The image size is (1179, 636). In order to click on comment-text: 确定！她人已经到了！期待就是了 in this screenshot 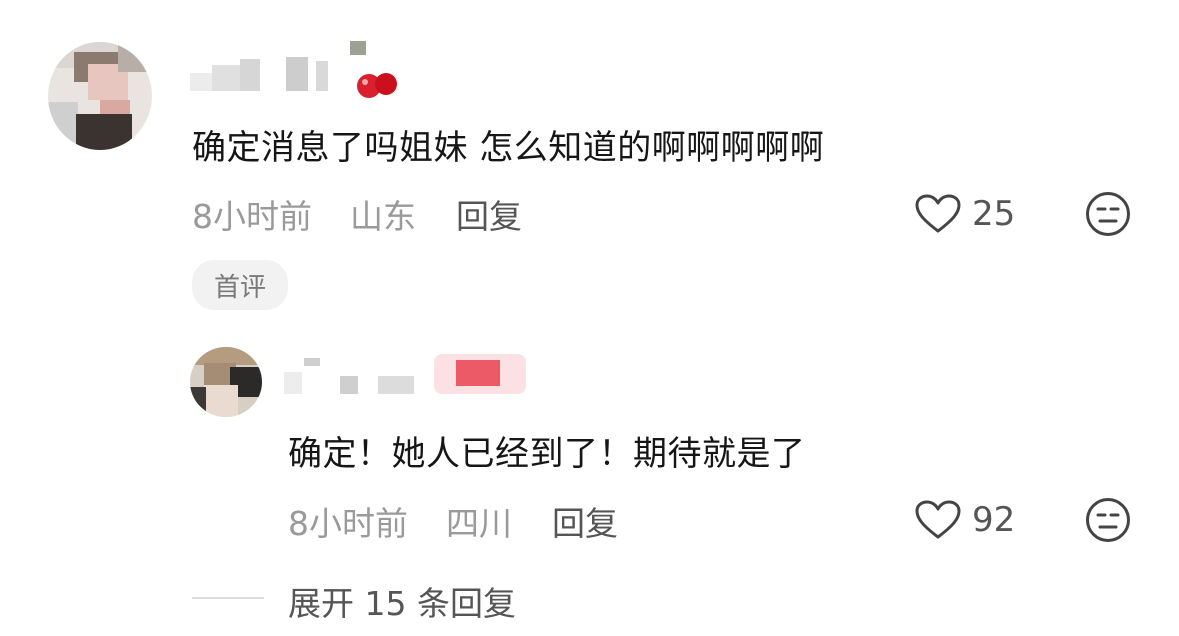, I will do `click(547, 454)`.